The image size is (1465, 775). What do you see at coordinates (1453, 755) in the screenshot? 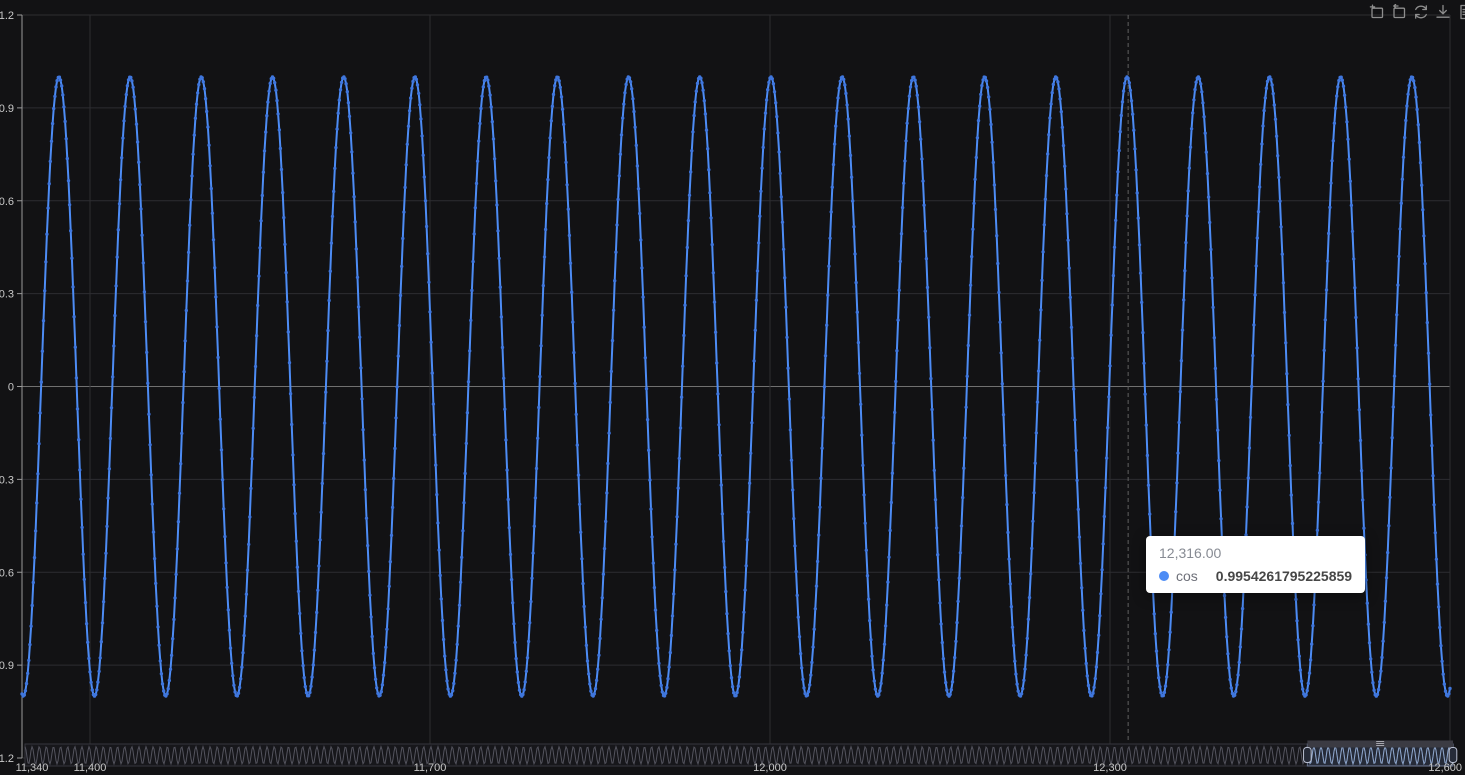
I see `datazoom-right-handle` at bounding box center [1453, 755].